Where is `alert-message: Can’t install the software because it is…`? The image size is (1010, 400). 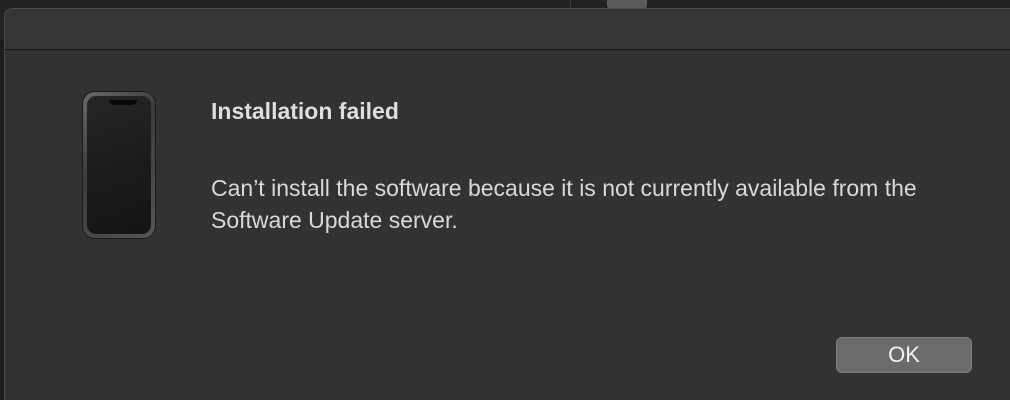
alert-message: Can’t install the software because it is… is located at coordinates (564, 204).